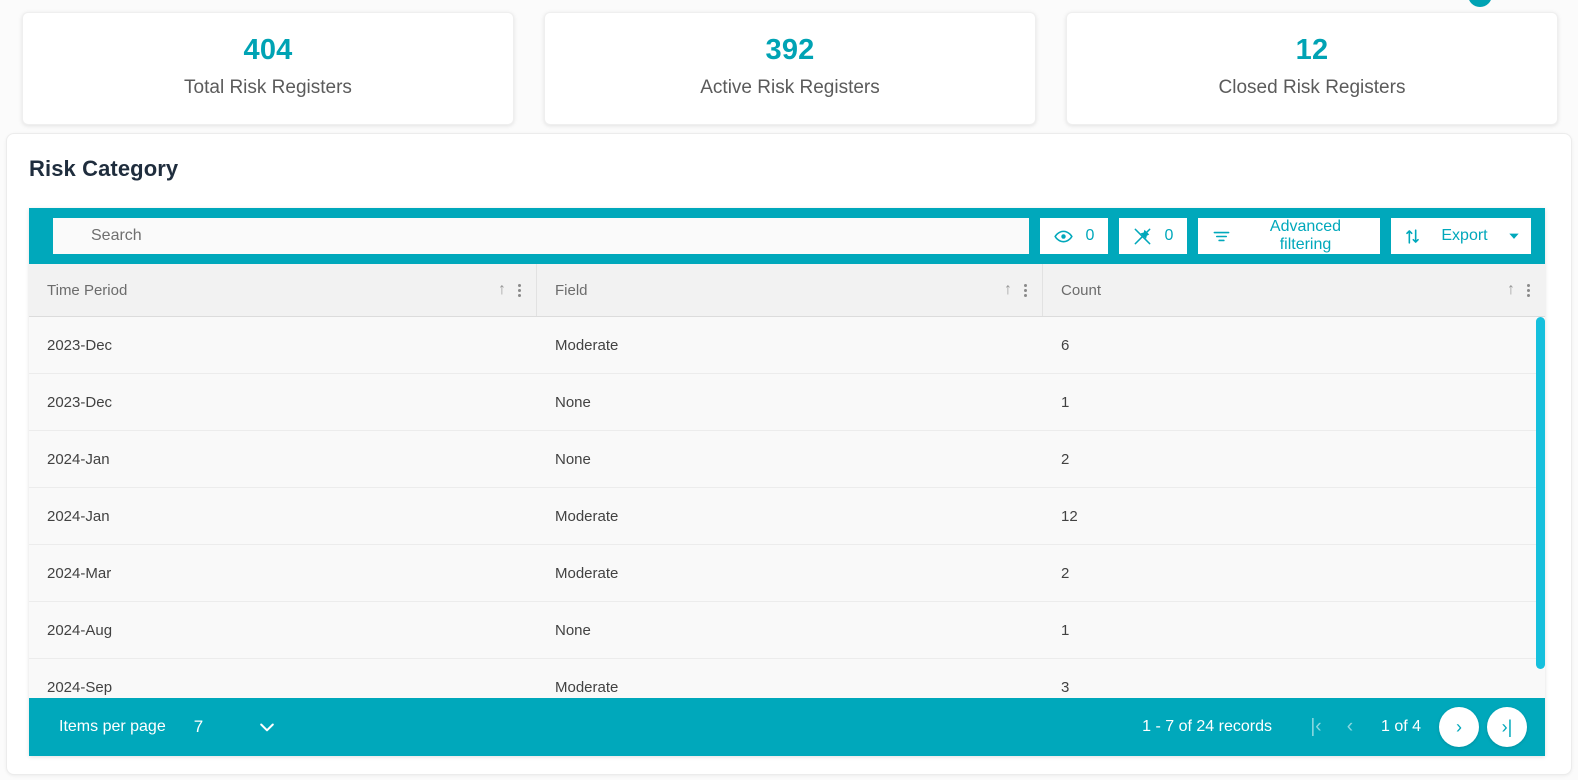  I want to click on table-row: 2024-Sep Moderate 3, so click(787, 678).